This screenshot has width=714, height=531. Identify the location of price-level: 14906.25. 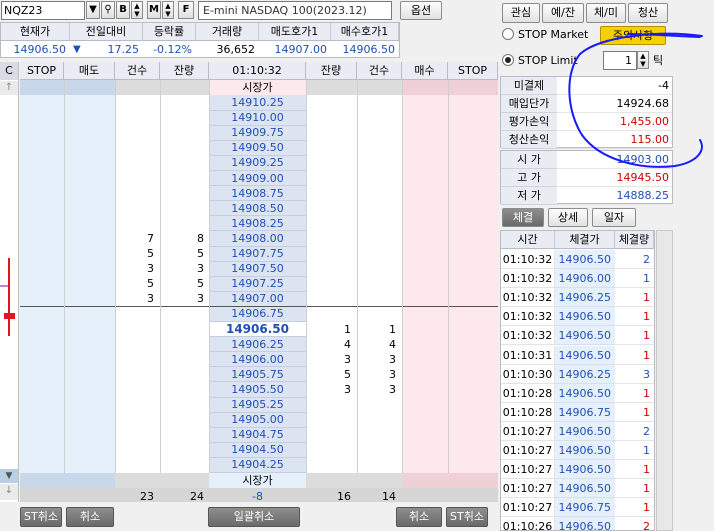
(257, 344).